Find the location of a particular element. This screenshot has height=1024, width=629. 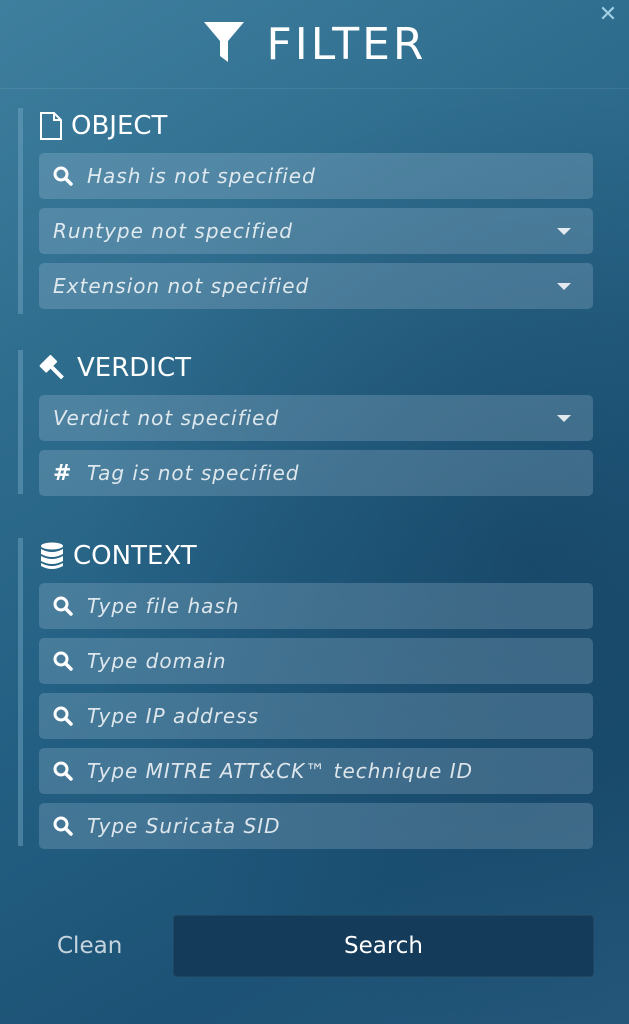

verdict-select-value: Verdict not specified is located at coordinates (166, 418).